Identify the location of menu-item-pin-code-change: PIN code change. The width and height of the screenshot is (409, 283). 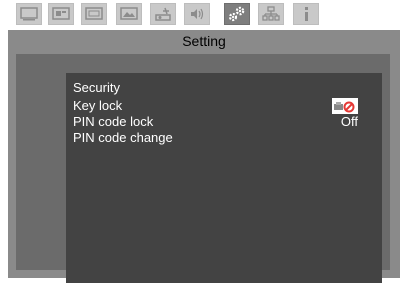
(215, 138).